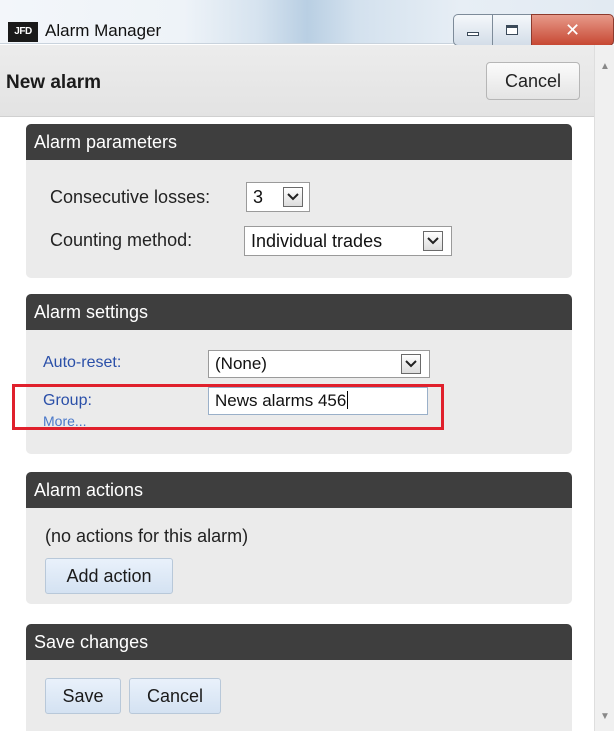 The height and width of the screenshot is (731, 614). Describe the element at coordinates (147, 536) in the screenshot. I see `no-actions-text: (no actions for this alarm)` at that location.